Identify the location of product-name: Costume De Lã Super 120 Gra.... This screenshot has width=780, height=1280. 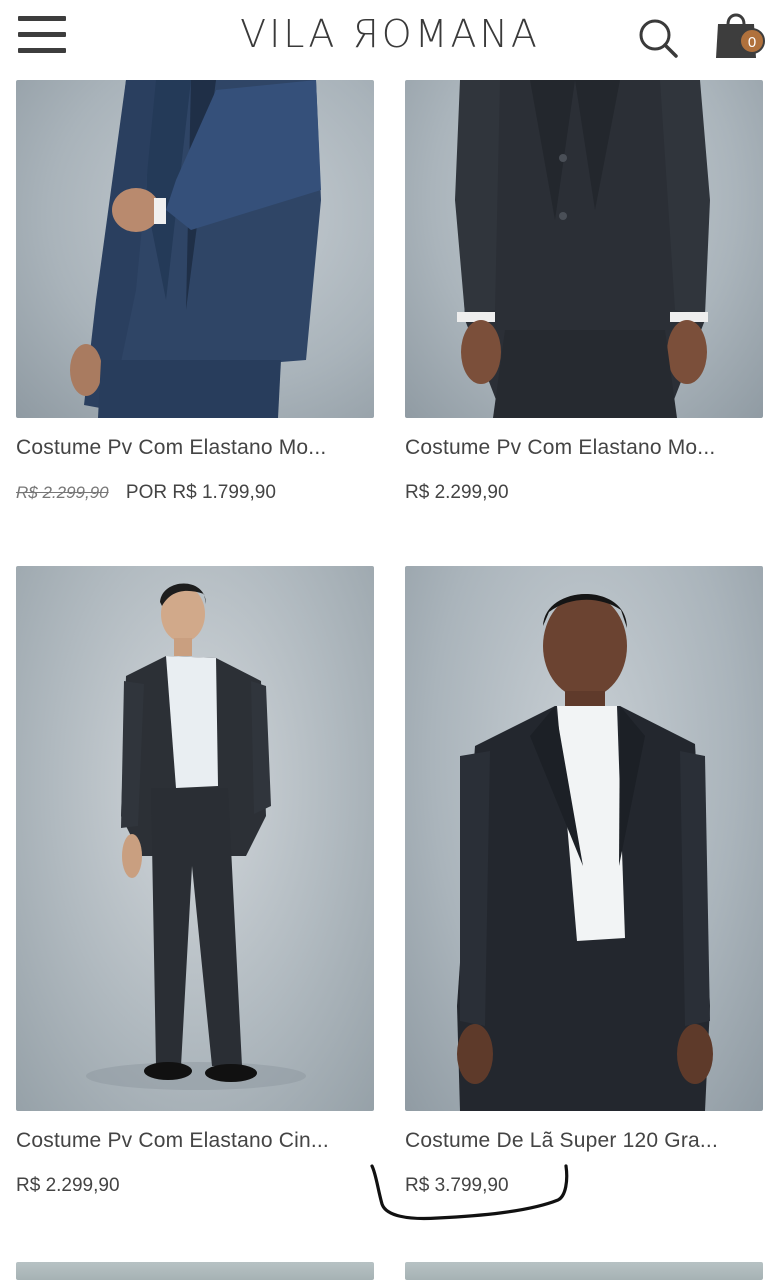
(584, 1141).